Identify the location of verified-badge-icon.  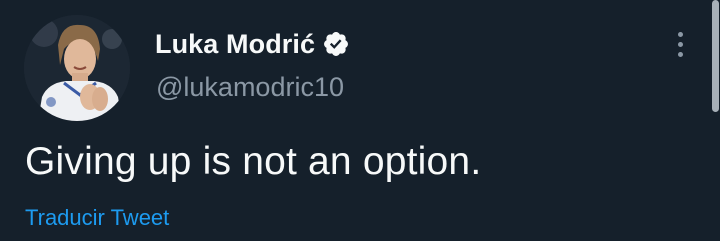
(336, 44).